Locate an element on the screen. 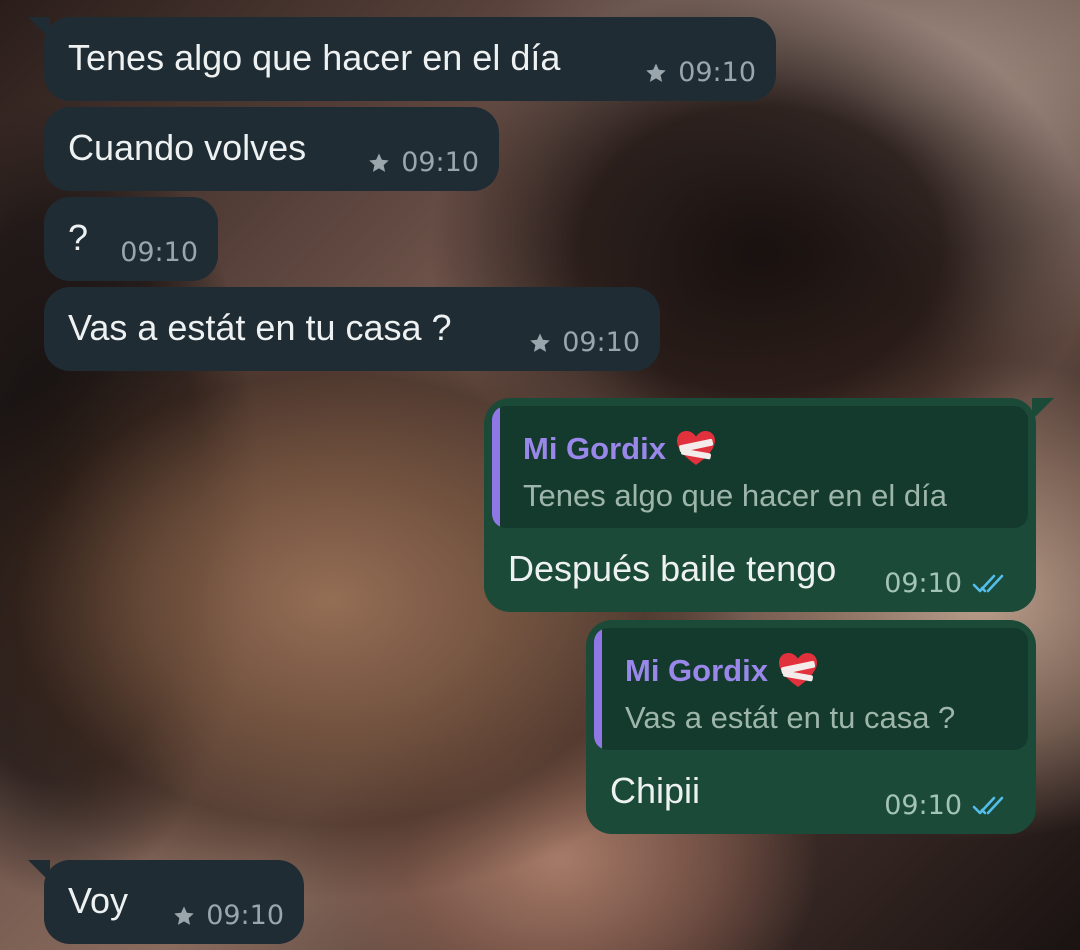 This screenshot has height=950, width=1080. incoming-message: Voy 09:10 is located at coordinates (166, 902).